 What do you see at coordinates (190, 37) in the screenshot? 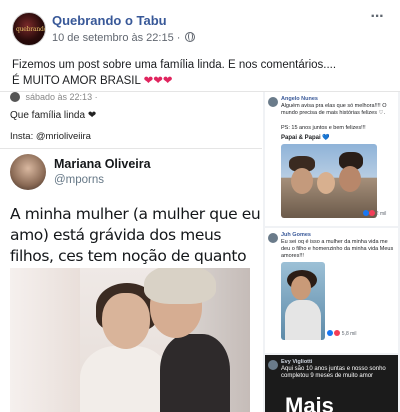
I see `globe-icon` at bounding box center [190, 37].